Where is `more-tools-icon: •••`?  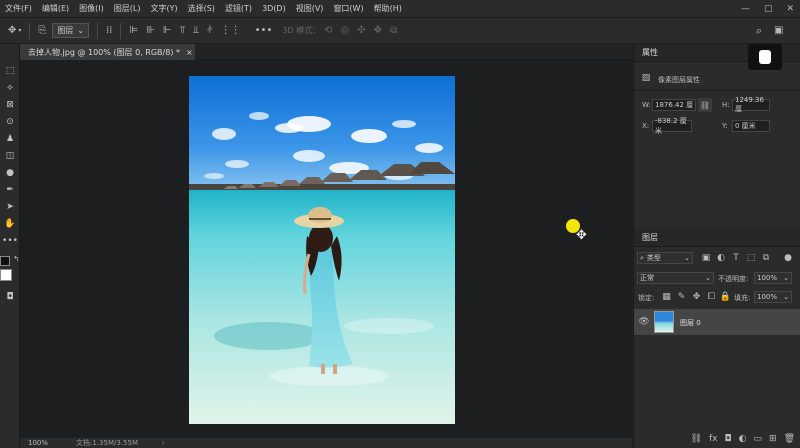
more-tools-icon: ••• is located at coordinates (10, 240).